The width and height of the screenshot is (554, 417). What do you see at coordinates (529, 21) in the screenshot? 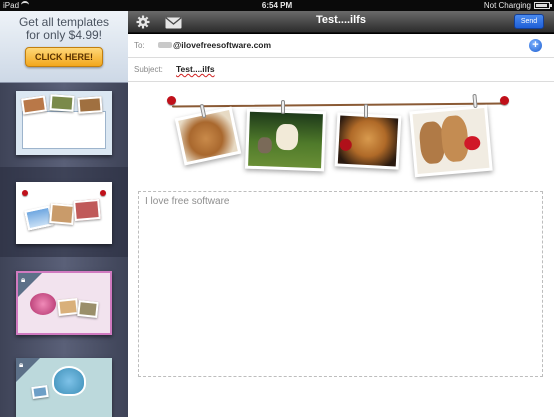
I see `send-button: Send` at bounding box center [529, 21].